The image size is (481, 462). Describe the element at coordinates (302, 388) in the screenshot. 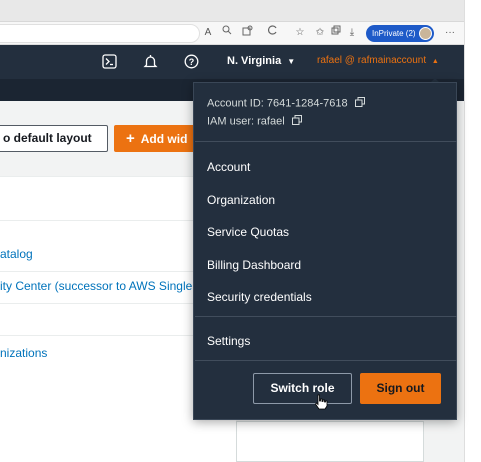

I see `switch-role-button: Switch role` at that location.